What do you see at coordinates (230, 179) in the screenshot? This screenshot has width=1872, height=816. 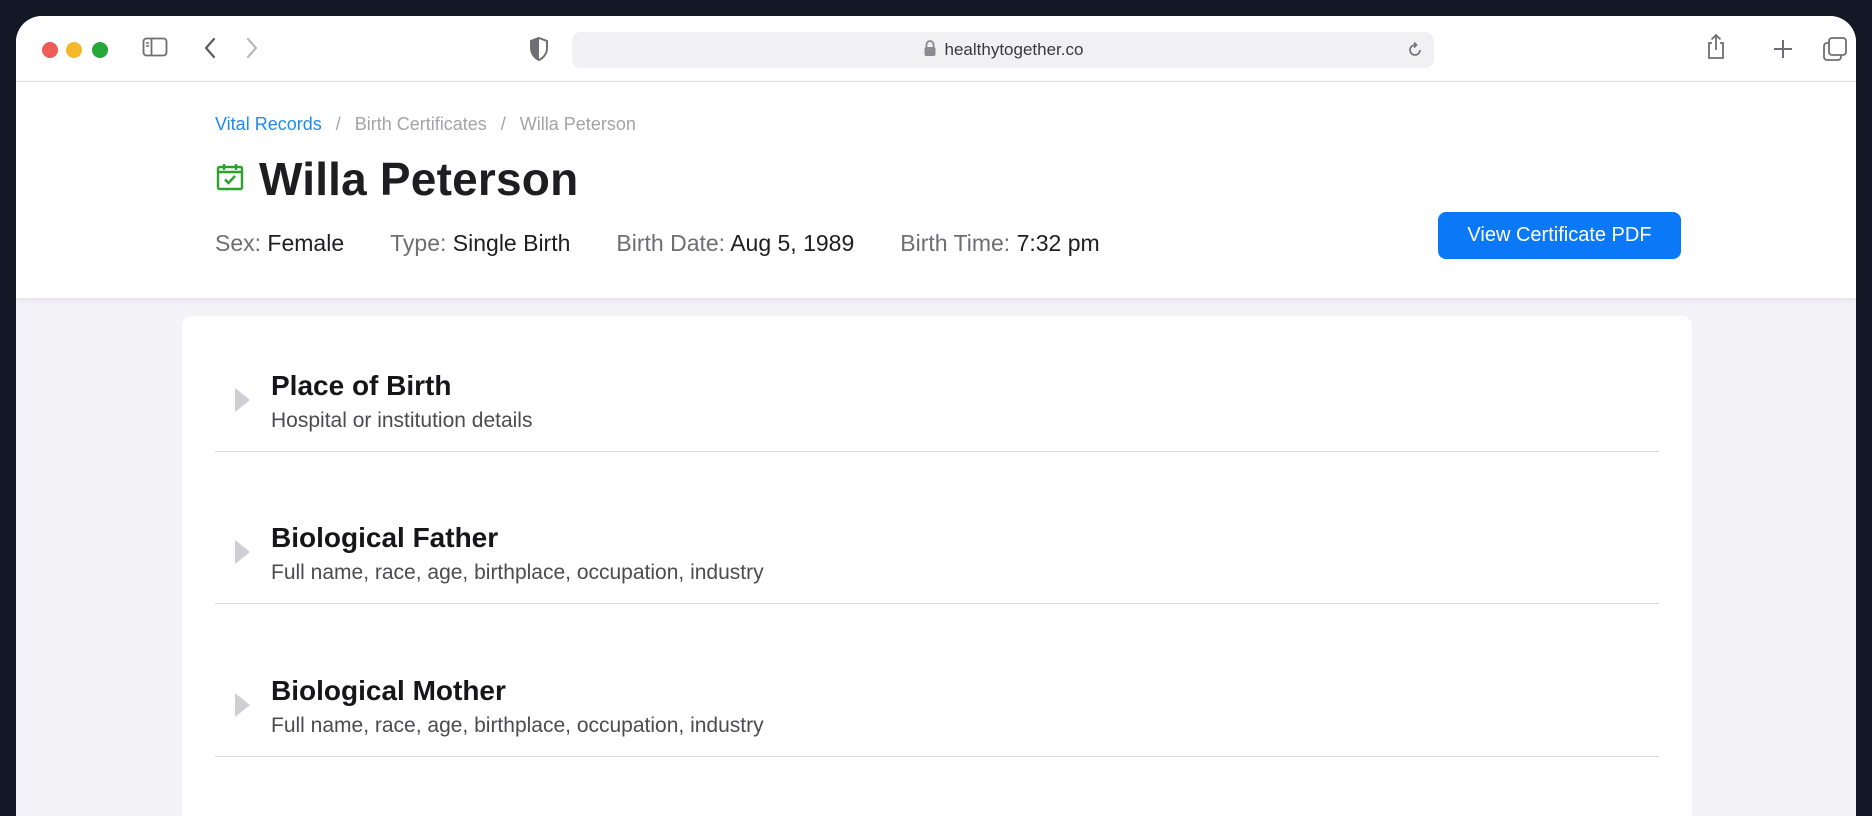 I see `calendar-check-icon` at bounding box center [230, 179].